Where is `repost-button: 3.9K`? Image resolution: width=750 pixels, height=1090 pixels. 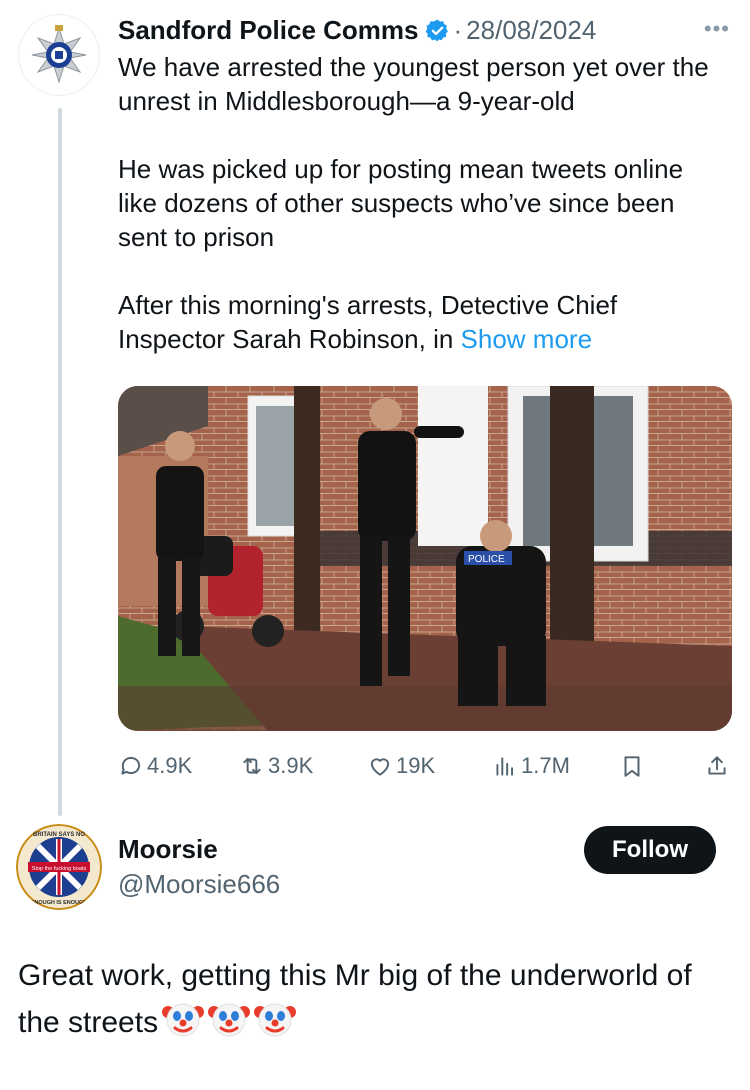 repost-button: 3.9K is located at coordinates (276, 766).